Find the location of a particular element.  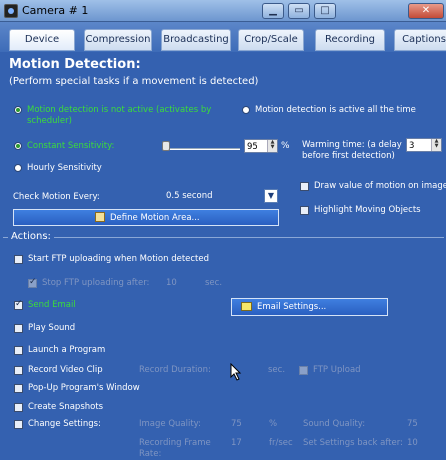

play-sound-label: Play Sound is located at coordinates (52, 328).